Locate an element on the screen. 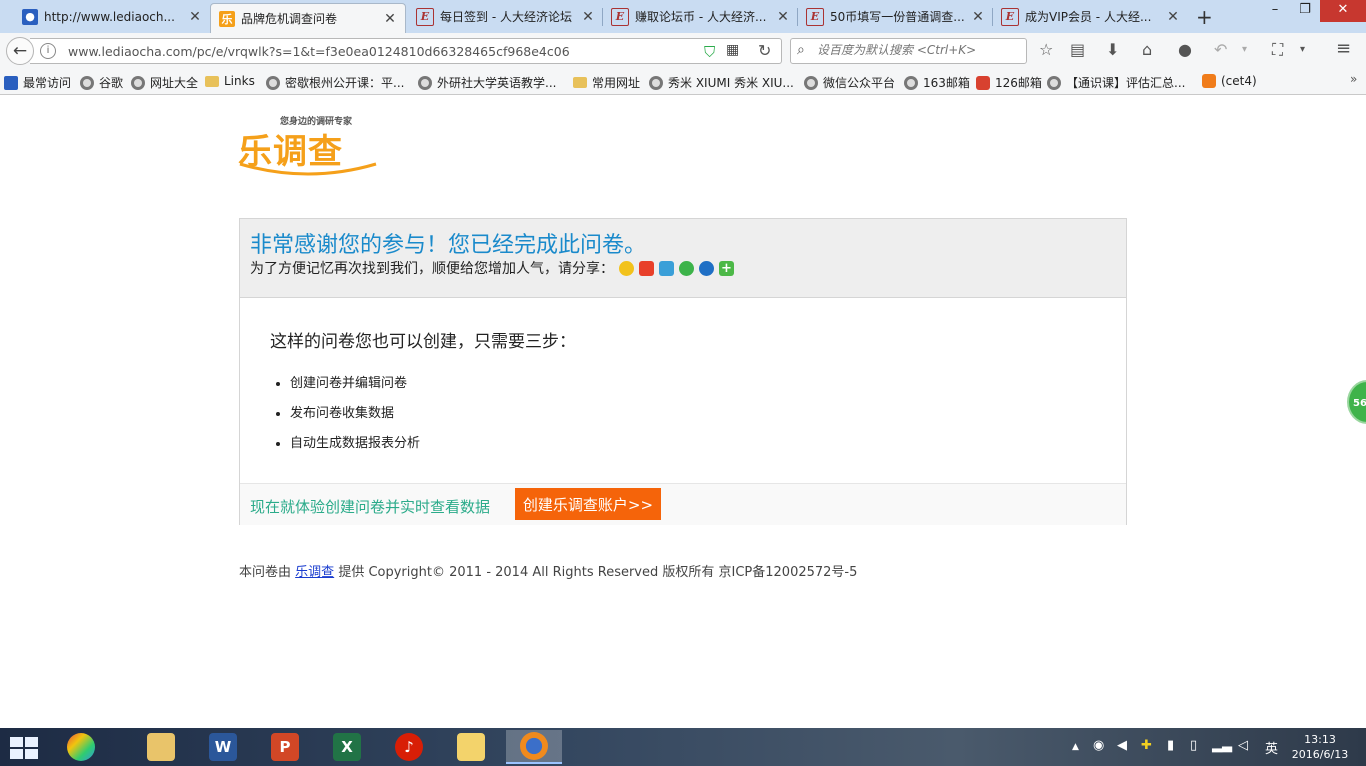  doodle-icon is located at coordinates (471, 747).